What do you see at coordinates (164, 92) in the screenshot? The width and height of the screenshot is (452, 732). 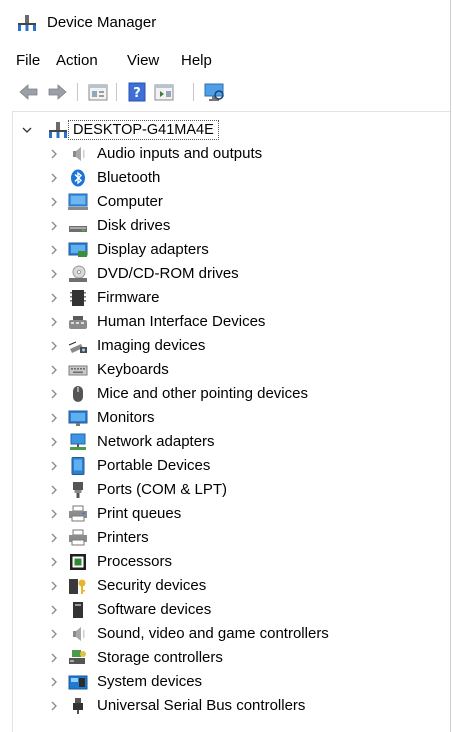 I see `show-hide-console-tree-icon` at bounding box center [164, 92].